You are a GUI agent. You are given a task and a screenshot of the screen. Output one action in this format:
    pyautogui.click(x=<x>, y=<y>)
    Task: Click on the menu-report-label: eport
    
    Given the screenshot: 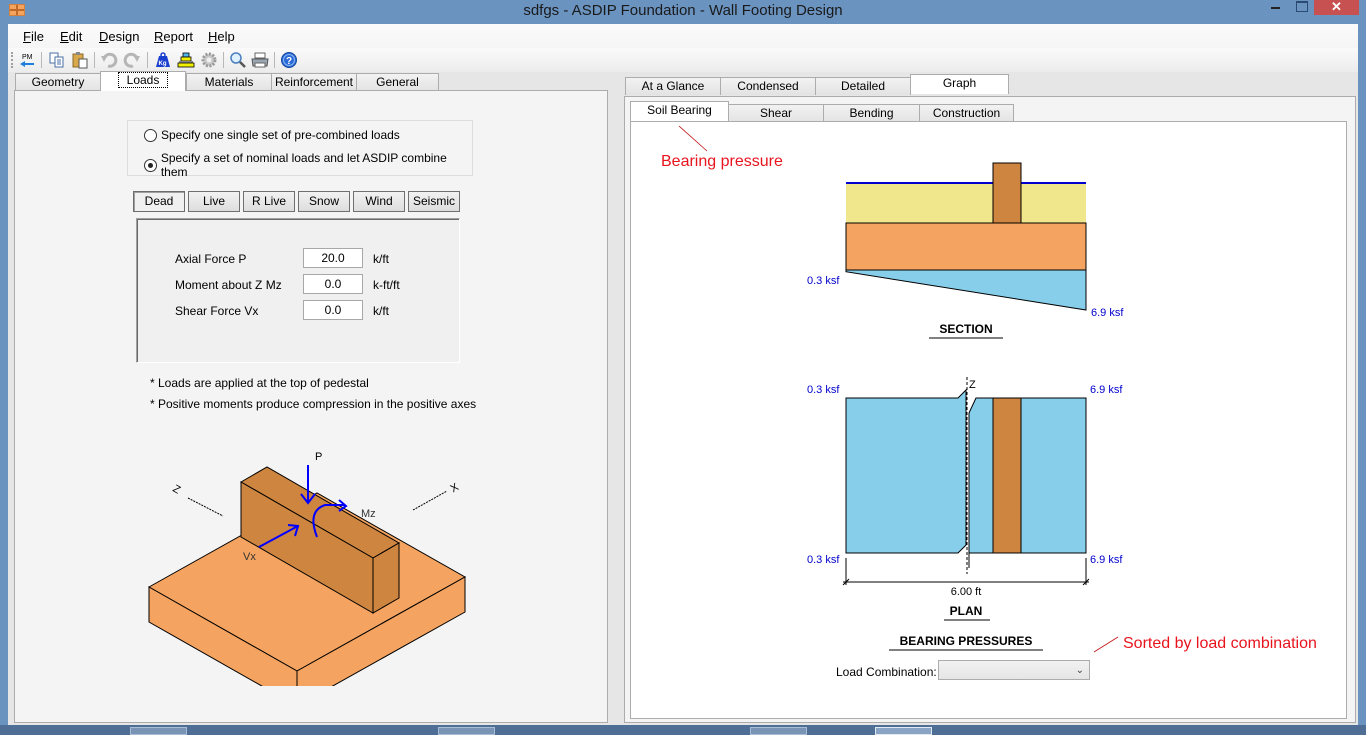 What is the action you would take?
    pyautogui.click(x=178, y=36)
    